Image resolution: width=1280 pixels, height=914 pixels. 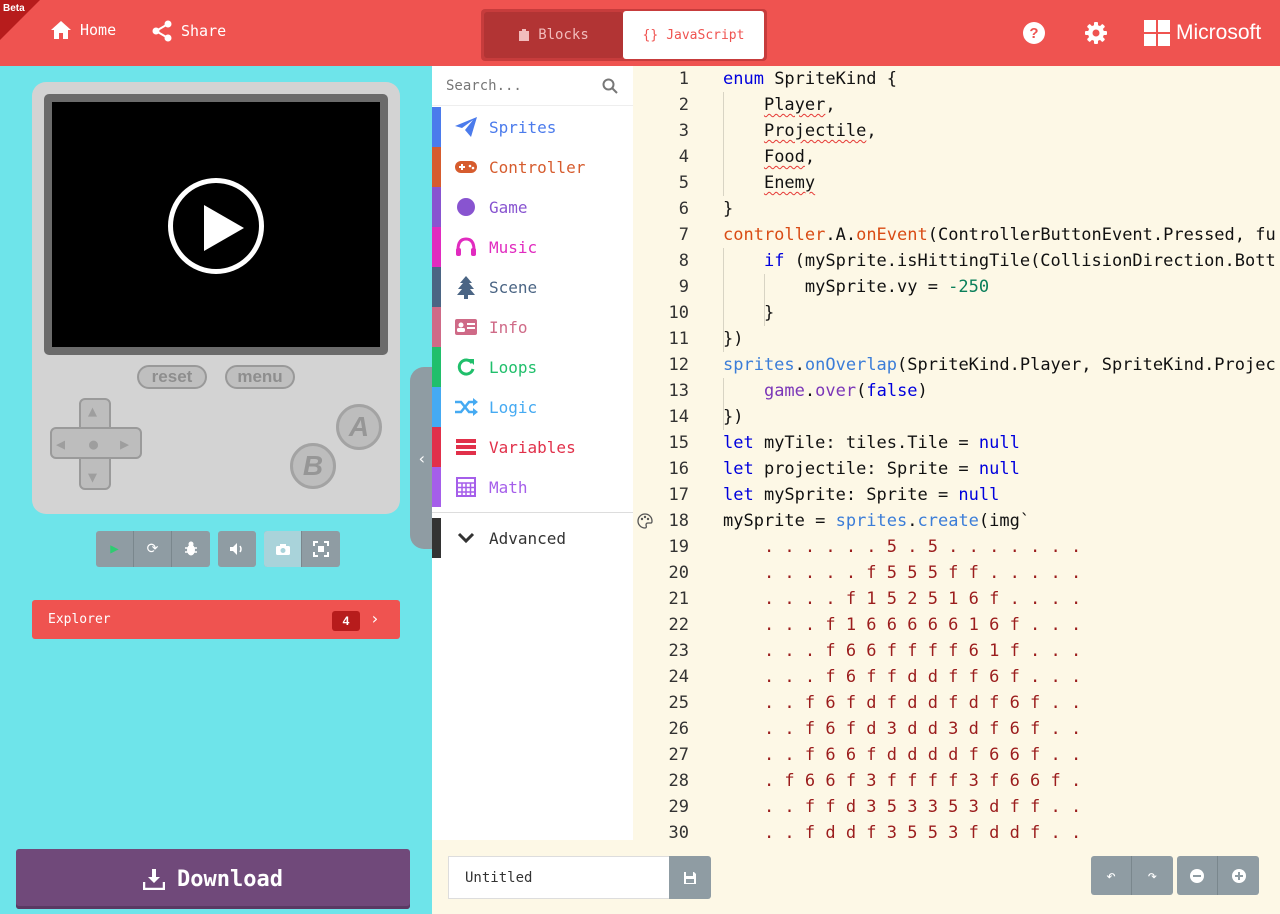 What do you see at coordinates (690, 877) in the screenshot?
I see `save-button` at bounding box center [690, 877].